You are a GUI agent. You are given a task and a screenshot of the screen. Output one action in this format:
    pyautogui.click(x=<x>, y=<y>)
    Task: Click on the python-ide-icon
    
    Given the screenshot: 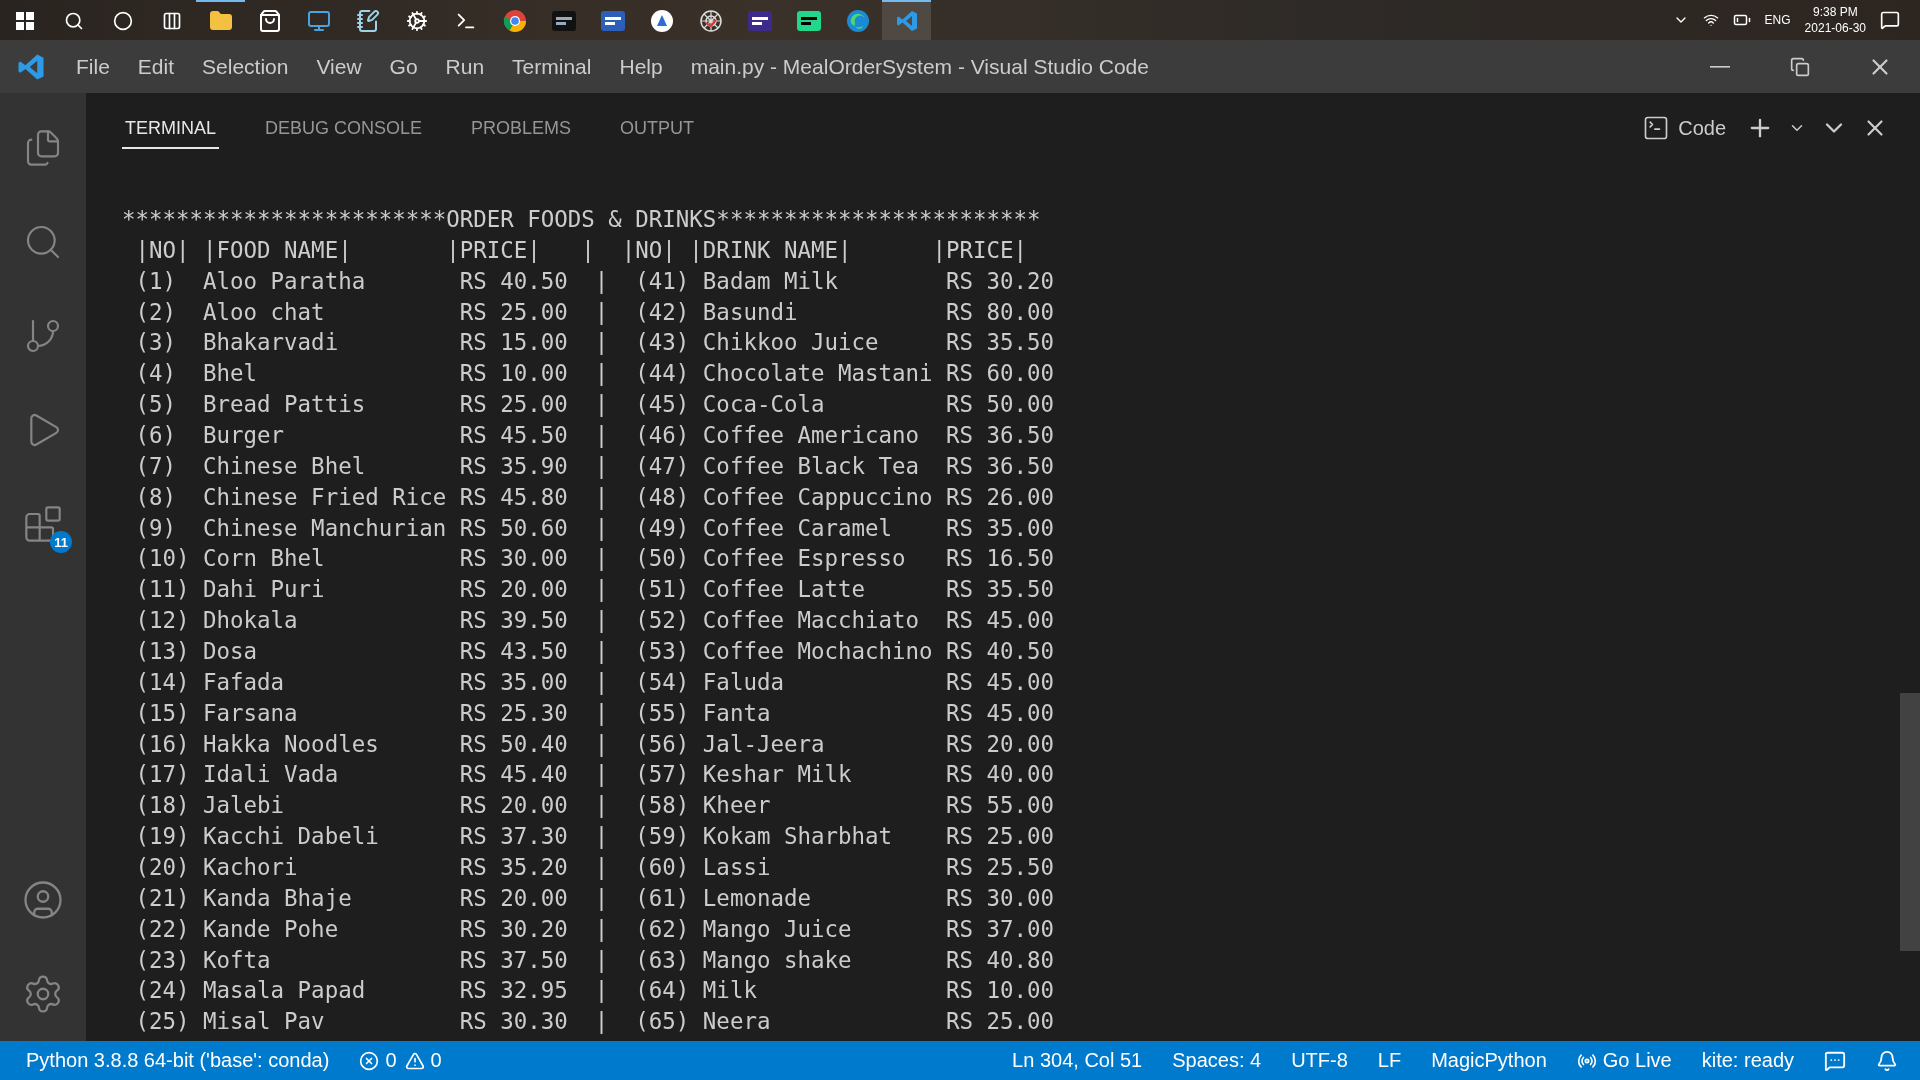 What is the action you would take?
    pyautogui.click(x=808, y=21)
    